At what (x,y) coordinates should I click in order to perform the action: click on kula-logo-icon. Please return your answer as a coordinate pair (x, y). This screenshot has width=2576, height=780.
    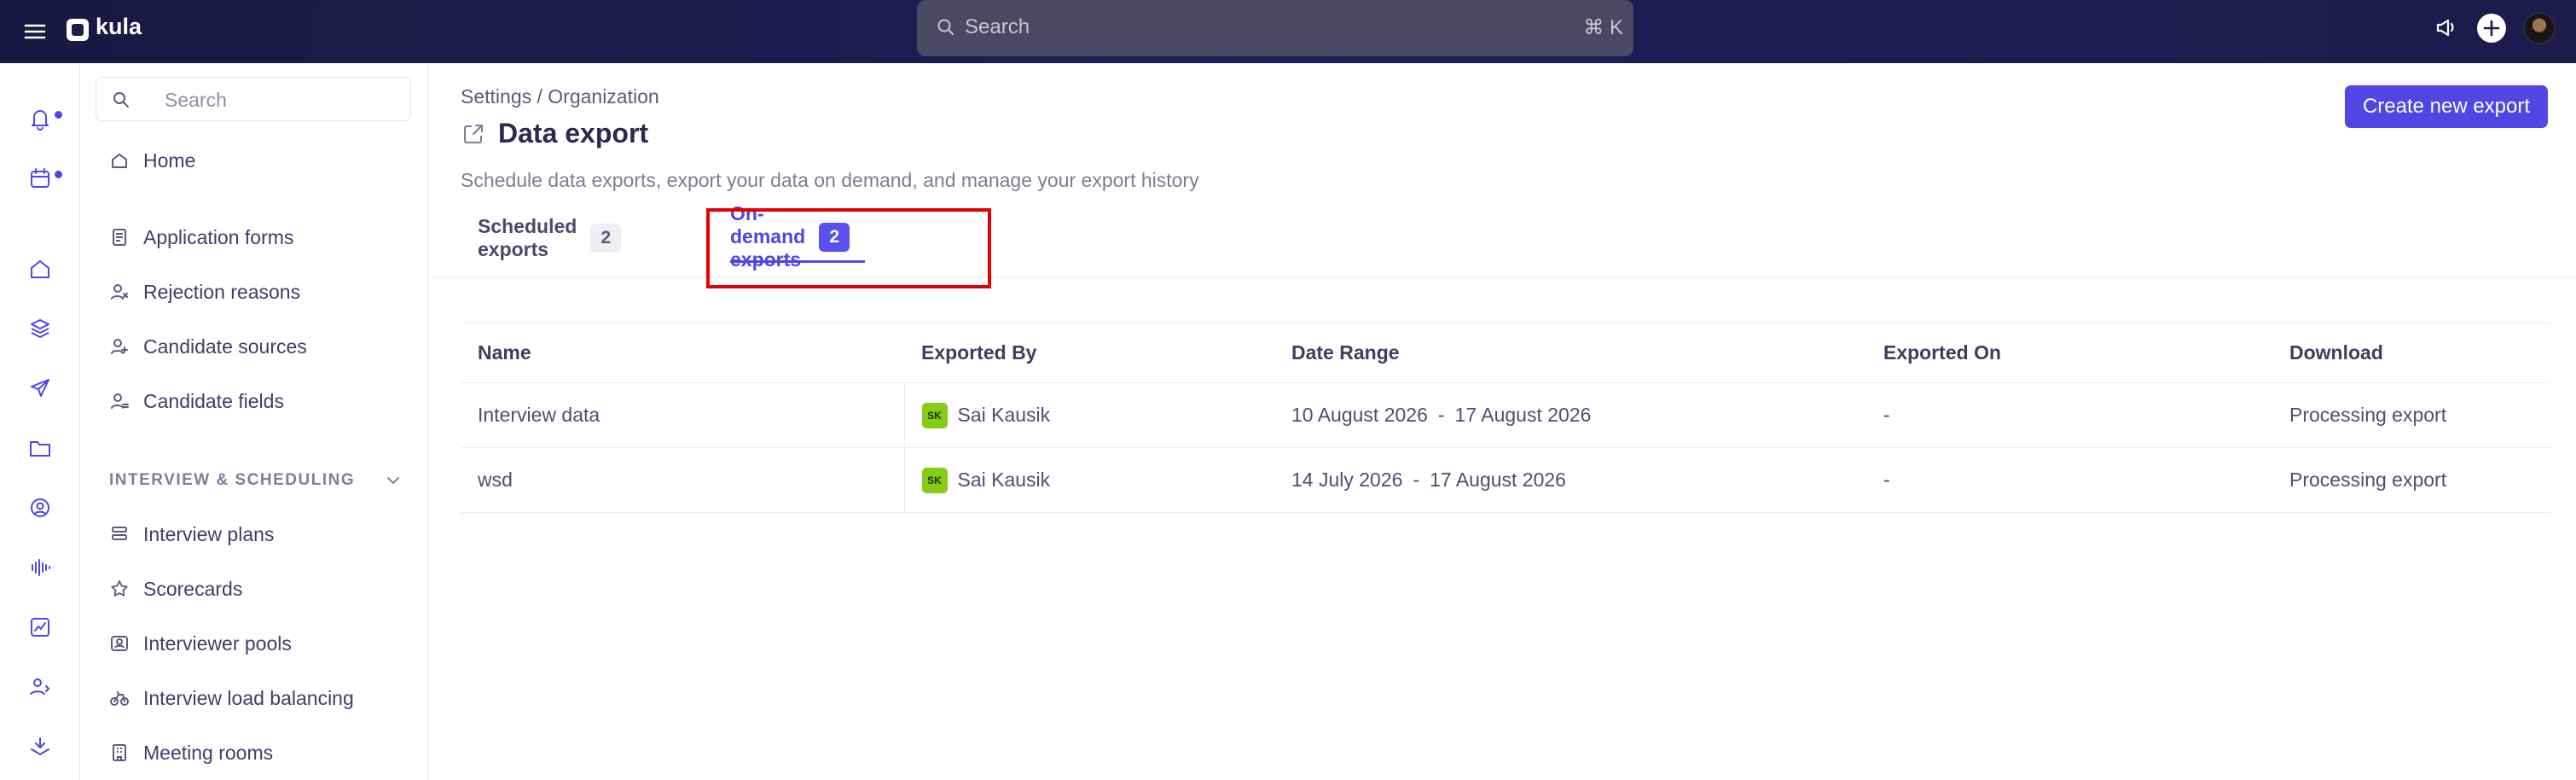
    Looking at the image, I should click on (78, 30).